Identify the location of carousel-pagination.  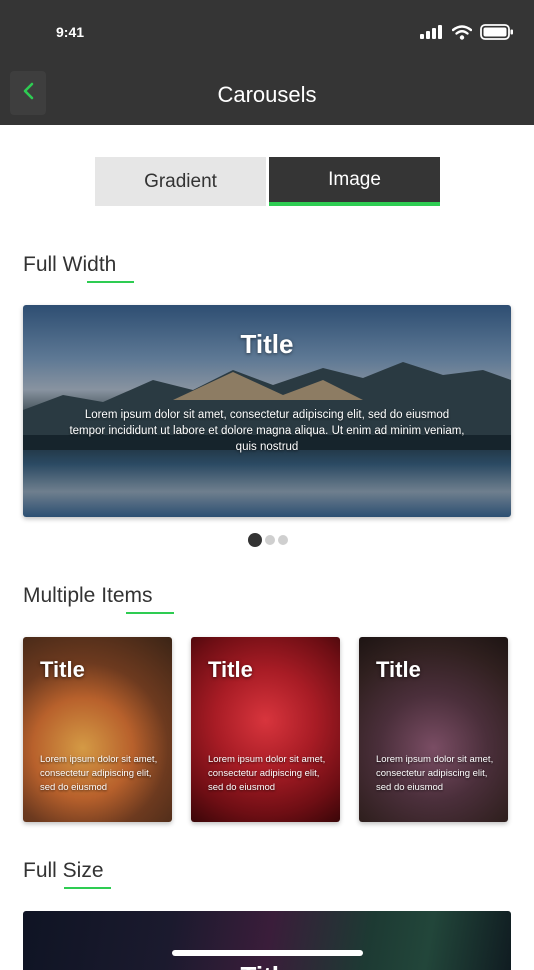
(268, 540).